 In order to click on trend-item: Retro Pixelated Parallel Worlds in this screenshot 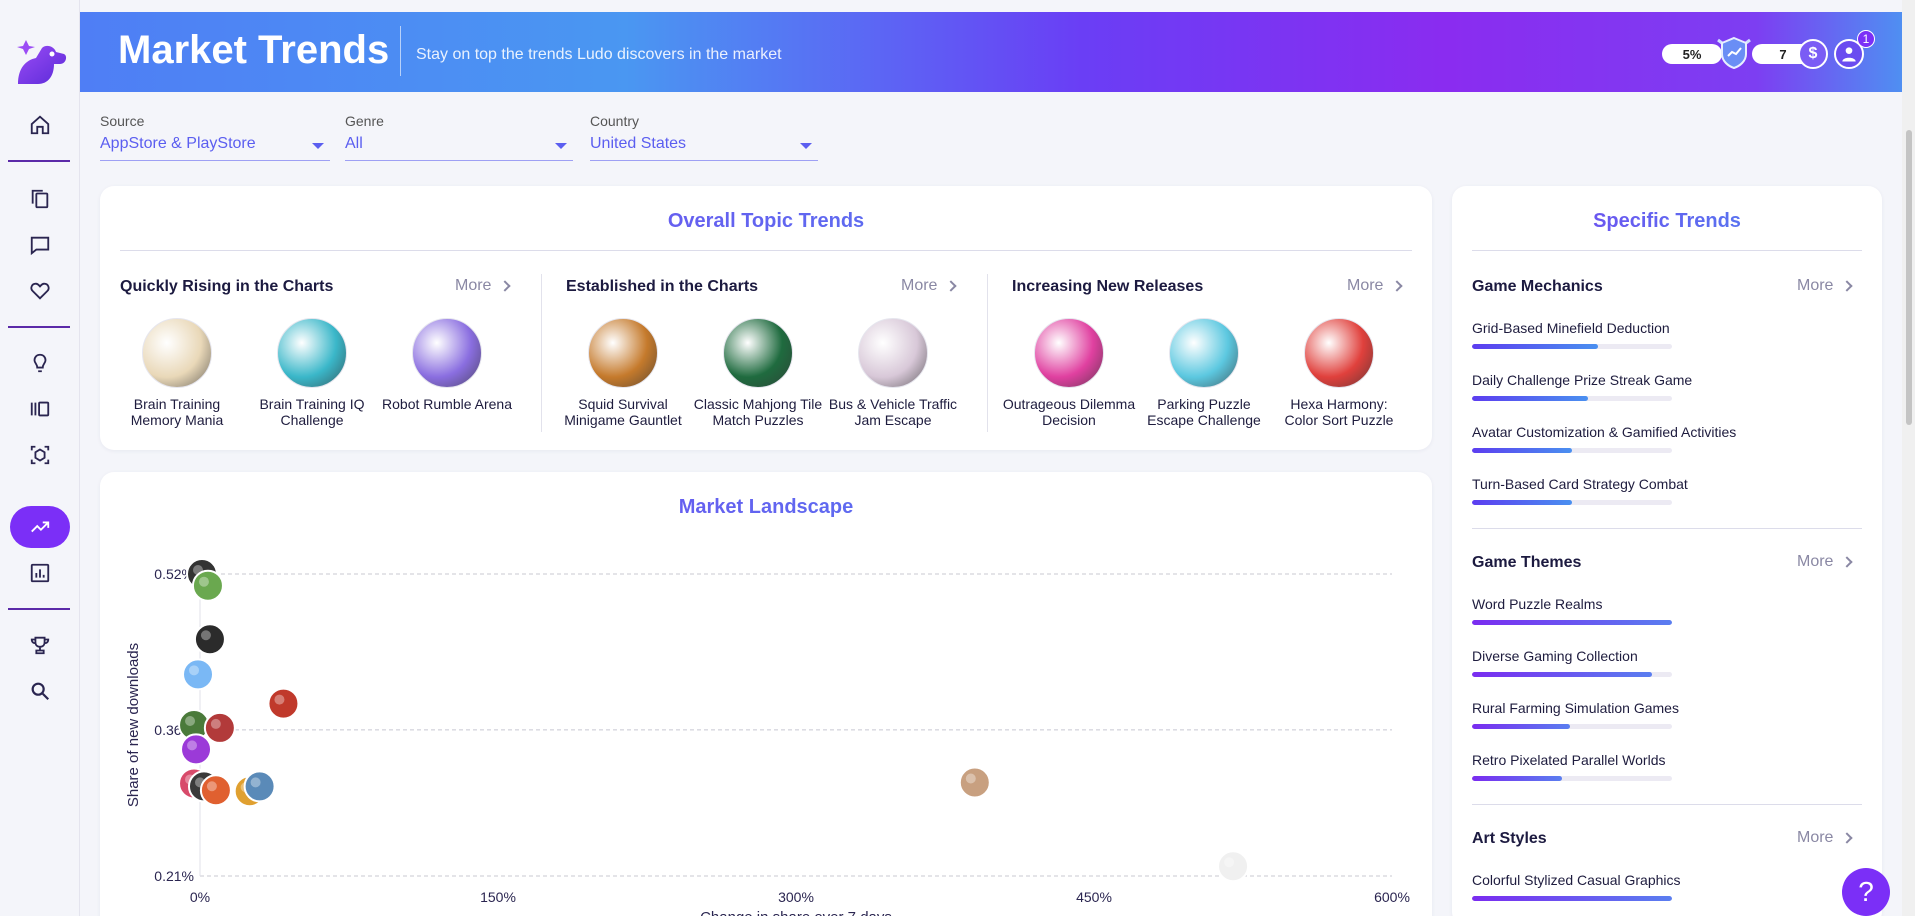, I will do `click(1617, 766)`.